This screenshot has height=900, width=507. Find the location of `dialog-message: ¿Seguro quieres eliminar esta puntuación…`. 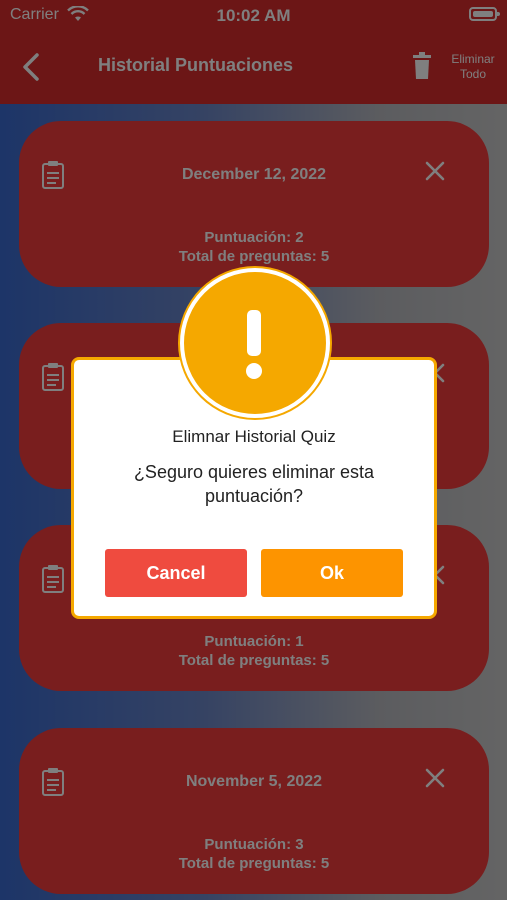

dialog-message: ¿Seguro quieres eliminar esta puntuación… is located at coordinates (254, 484).